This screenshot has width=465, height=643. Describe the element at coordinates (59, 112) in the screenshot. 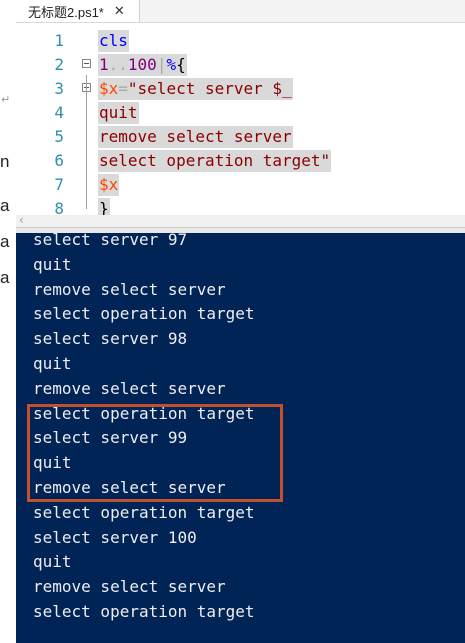

I see `line-number: 4` at that location.